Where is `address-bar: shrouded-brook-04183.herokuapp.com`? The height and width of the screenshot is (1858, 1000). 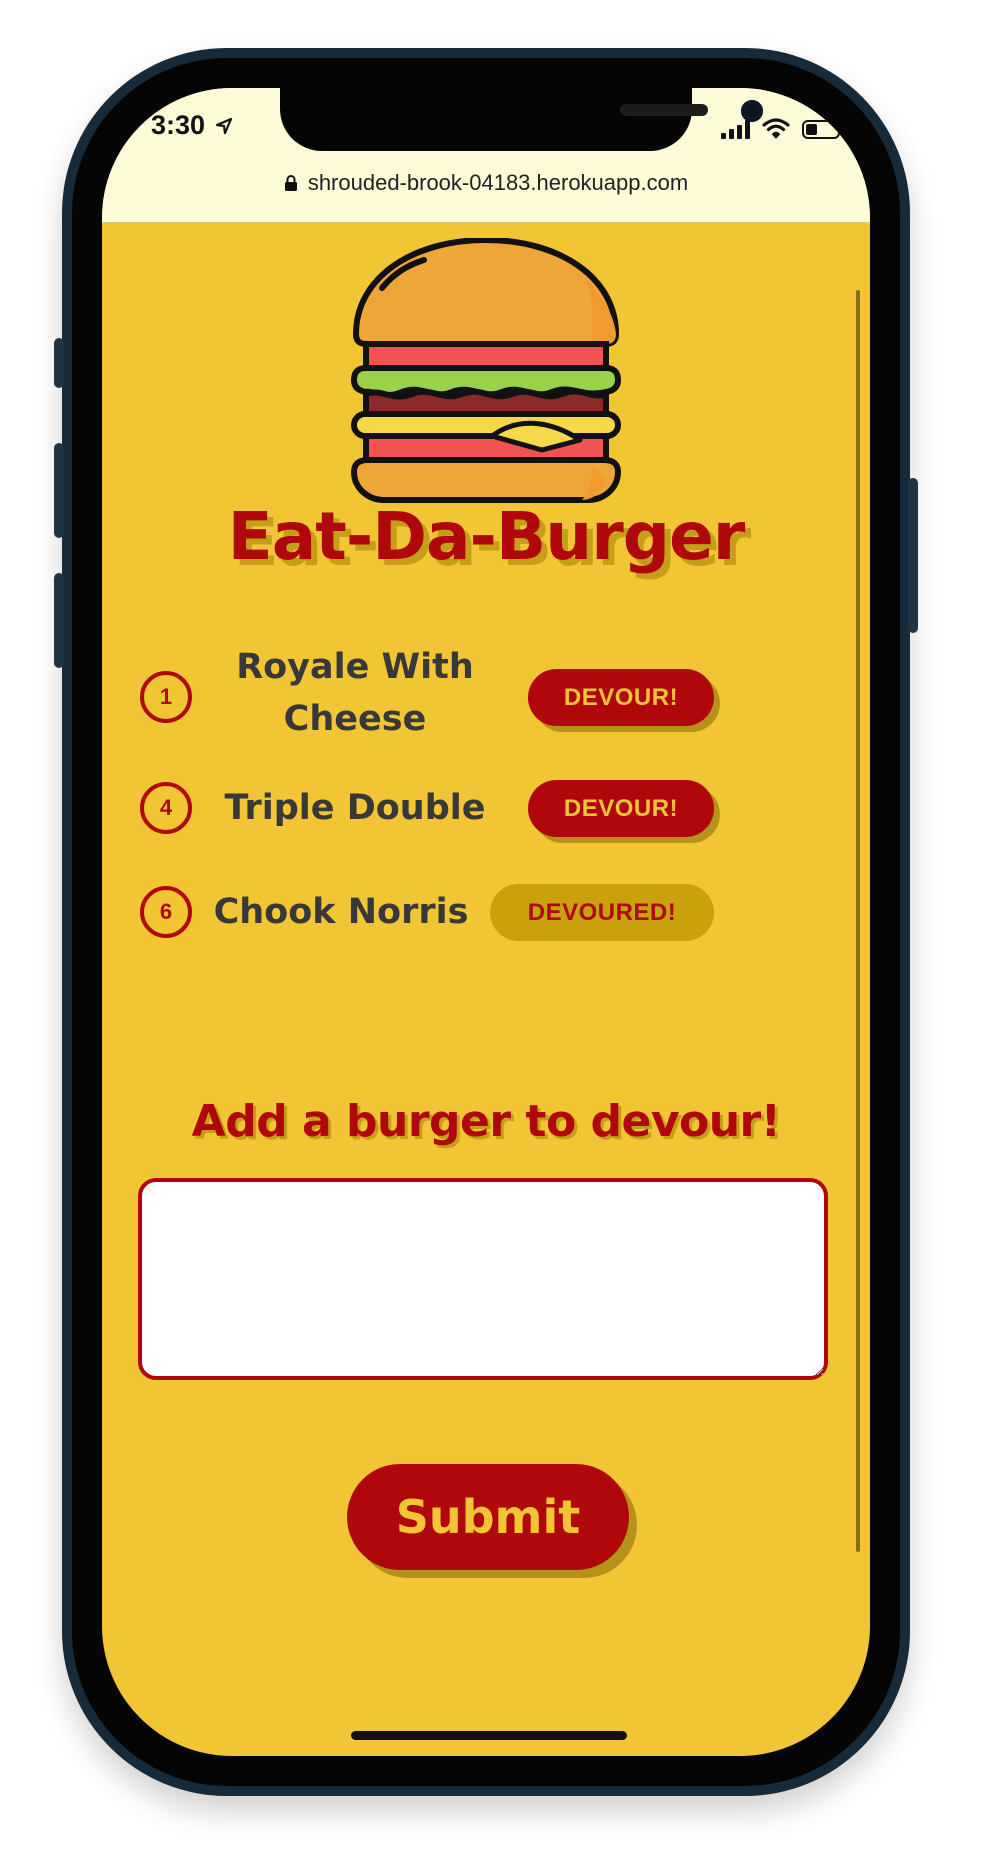
address-bar: shrouded-brook-04183.herokuapp.com is located at coordinates (486, 183).